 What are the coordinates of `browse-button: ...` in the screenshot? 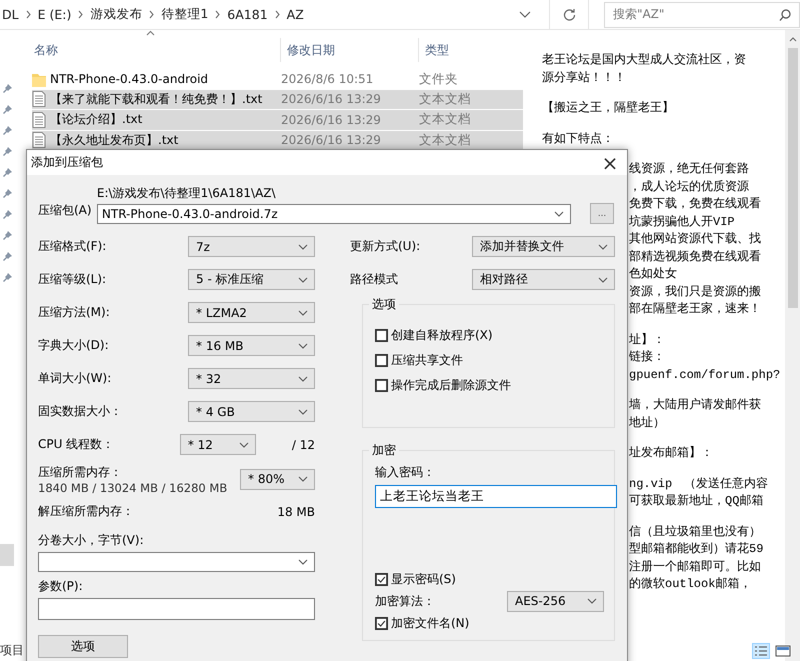 It's located at (602, 213).